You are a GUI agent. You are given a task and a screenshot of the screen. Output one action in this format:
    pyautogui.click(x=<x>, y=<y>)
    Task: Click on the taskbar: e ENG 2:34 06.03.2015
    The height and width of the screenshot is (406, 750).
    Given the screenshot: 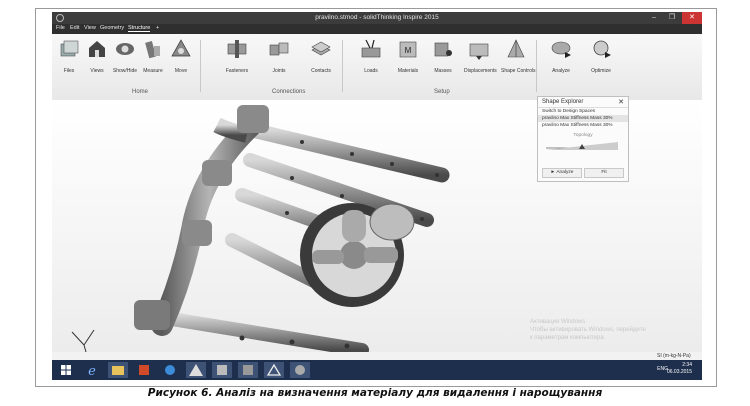 What is the action you would take?
    pyautogui.click(x=377, y=370)
    